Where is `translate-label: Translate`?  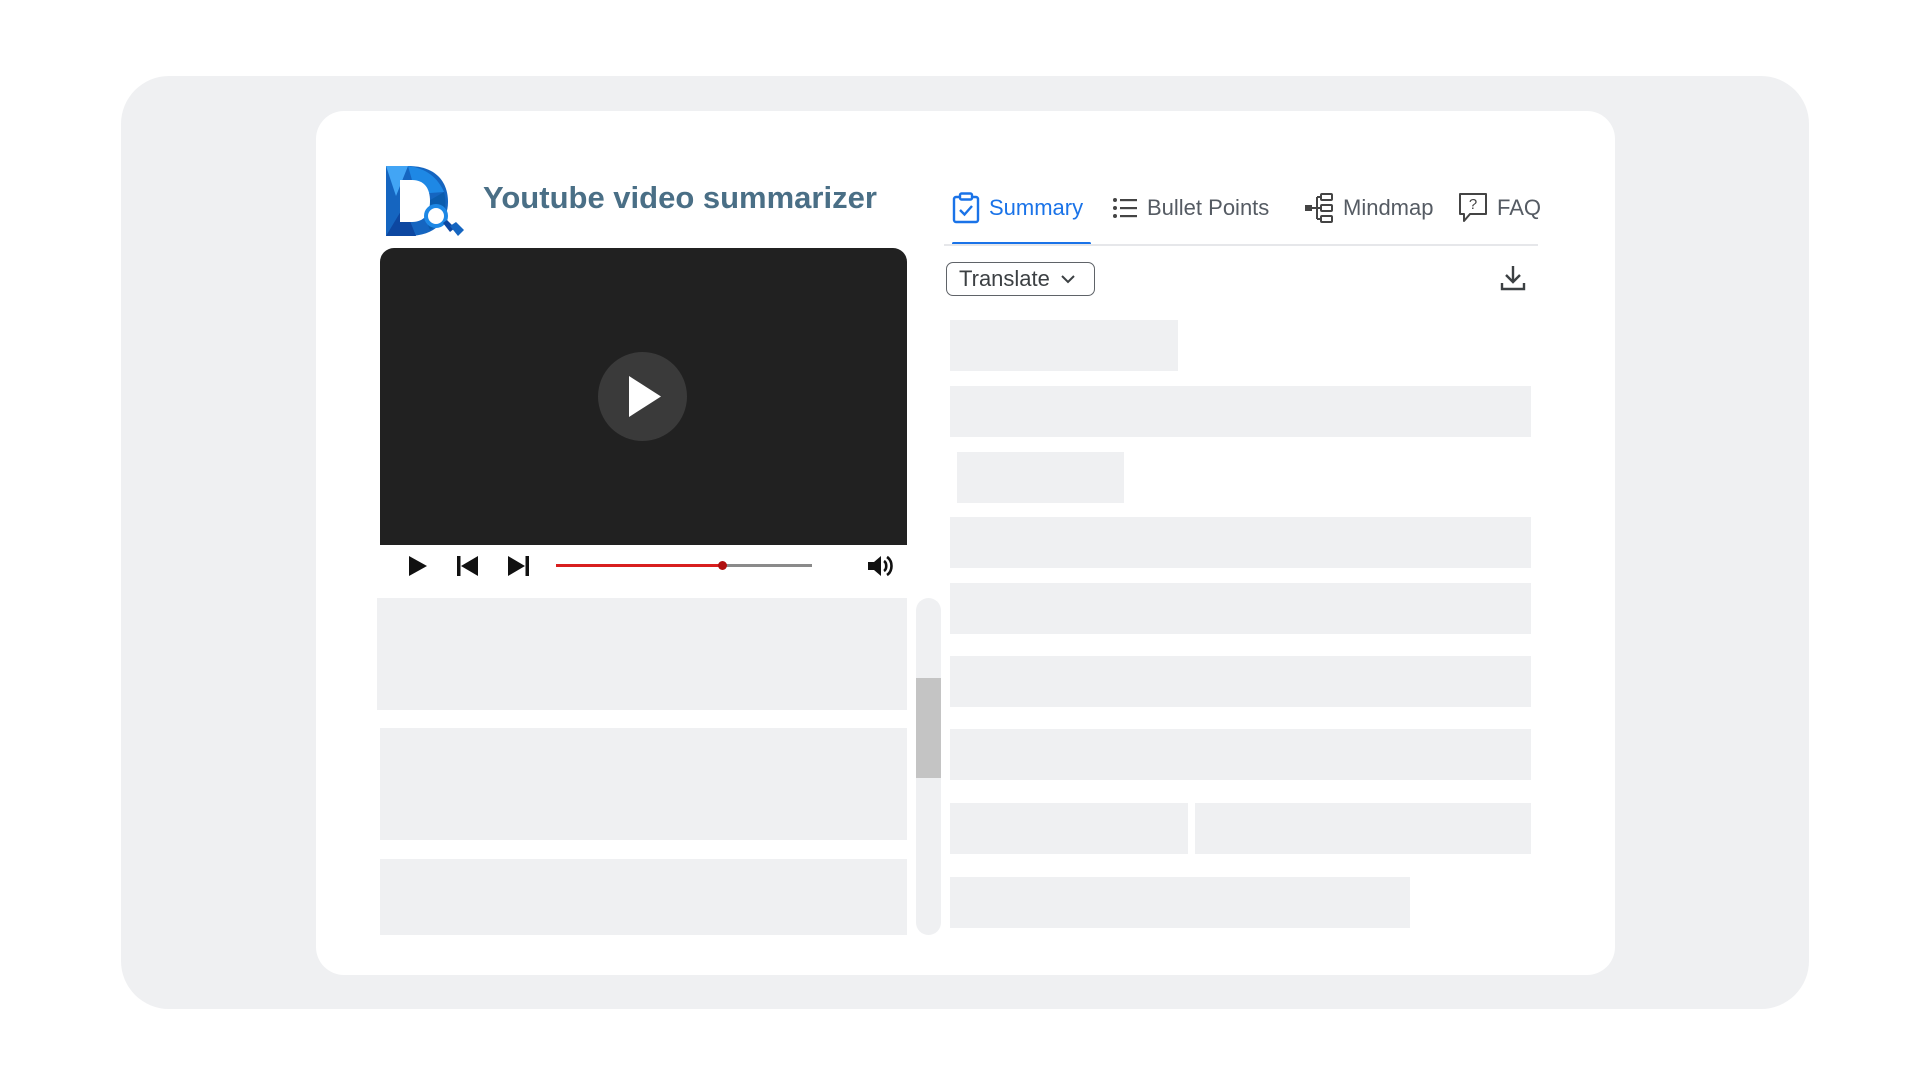 translate-label: Translate is located at coordinates (1004, 278).